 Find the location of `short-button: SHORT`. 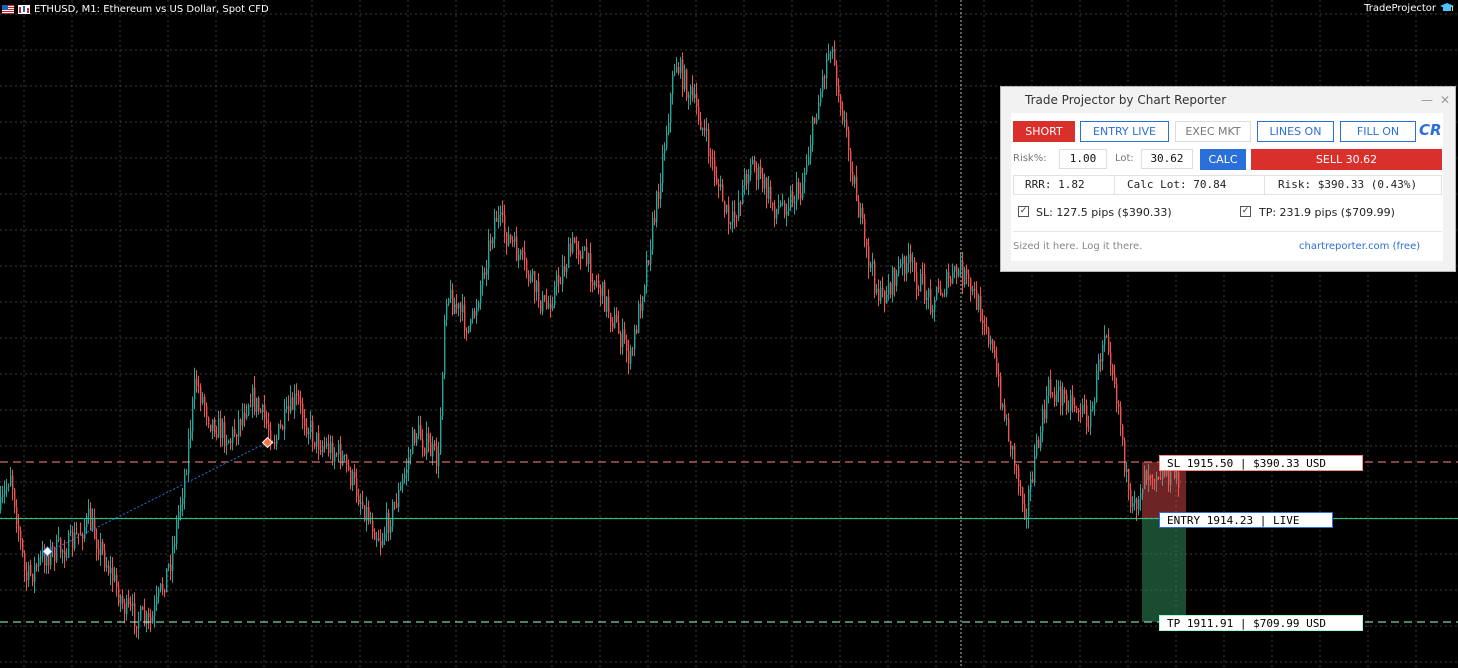

short-button: SHORT is located at coordinates (1044, 131).